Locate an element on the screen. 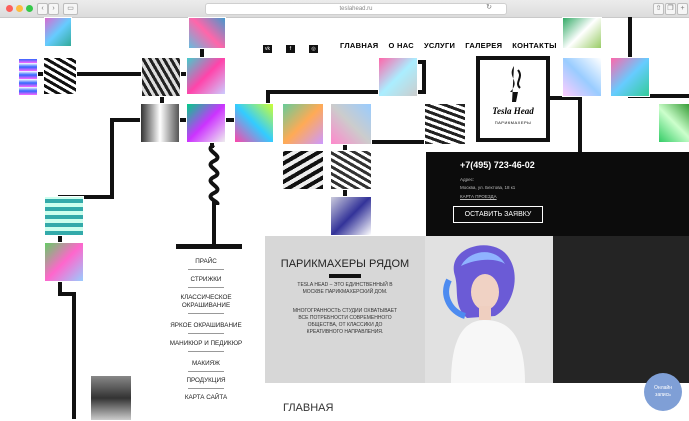 Image resolution: width=689 pixels, height=421 pixels. instagram-icon: ◎ is located at coordinates (313, 49).